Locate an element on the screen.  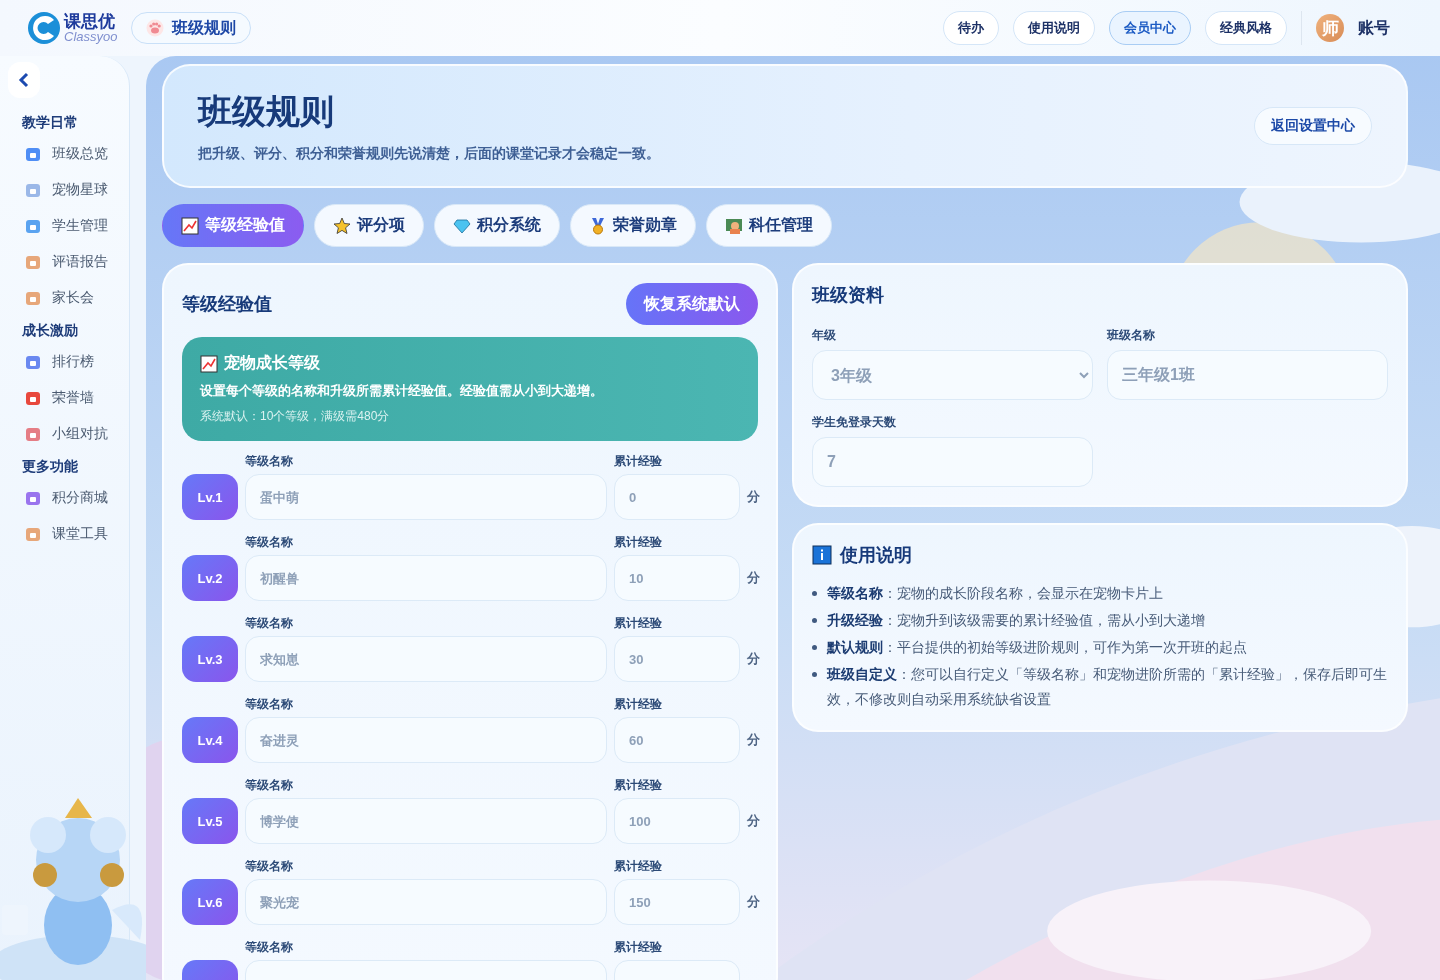
sidebar-section-title: 更多功能 is located at coordinates (50, 467).